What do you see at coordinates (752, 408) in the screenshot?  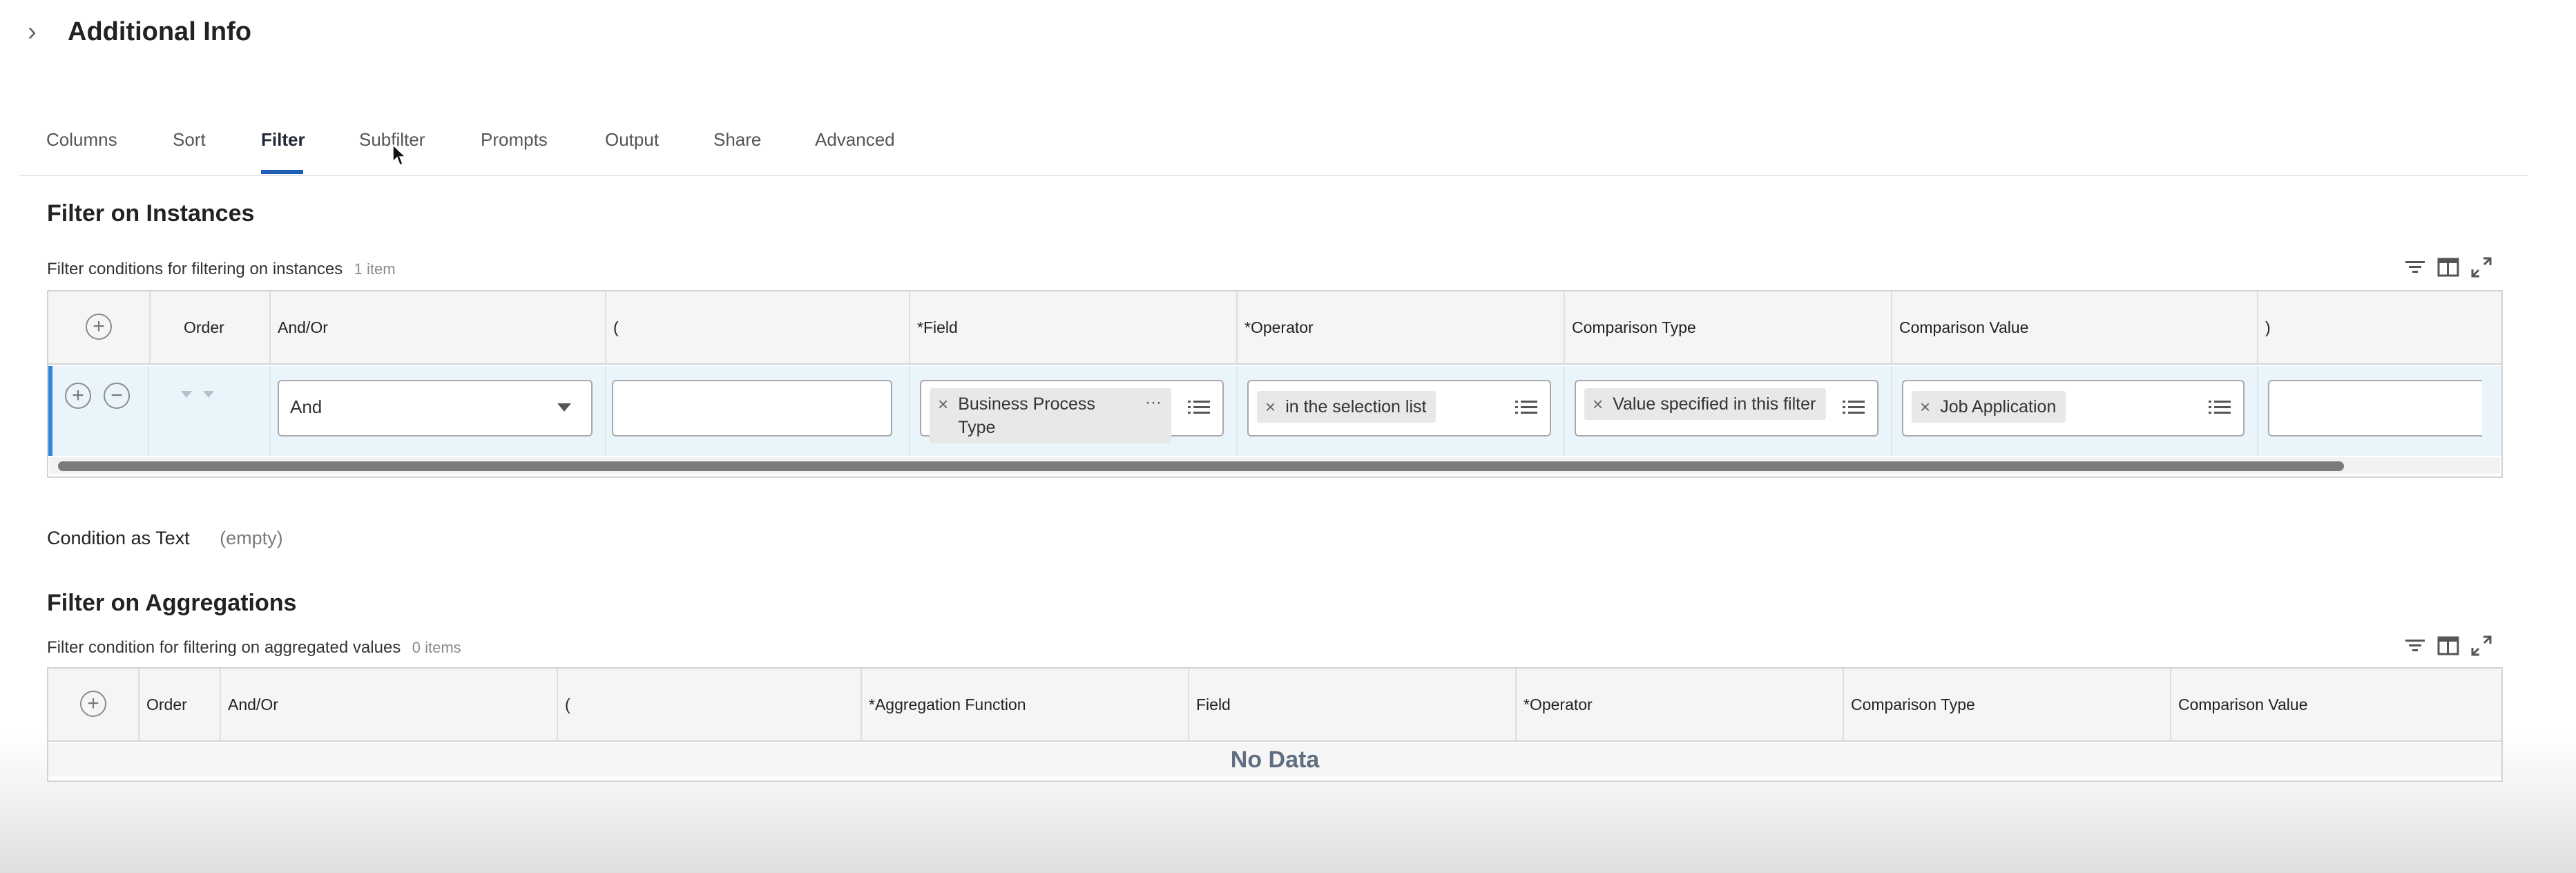 I see `open-paren-input` at bounding box center [752, 408].